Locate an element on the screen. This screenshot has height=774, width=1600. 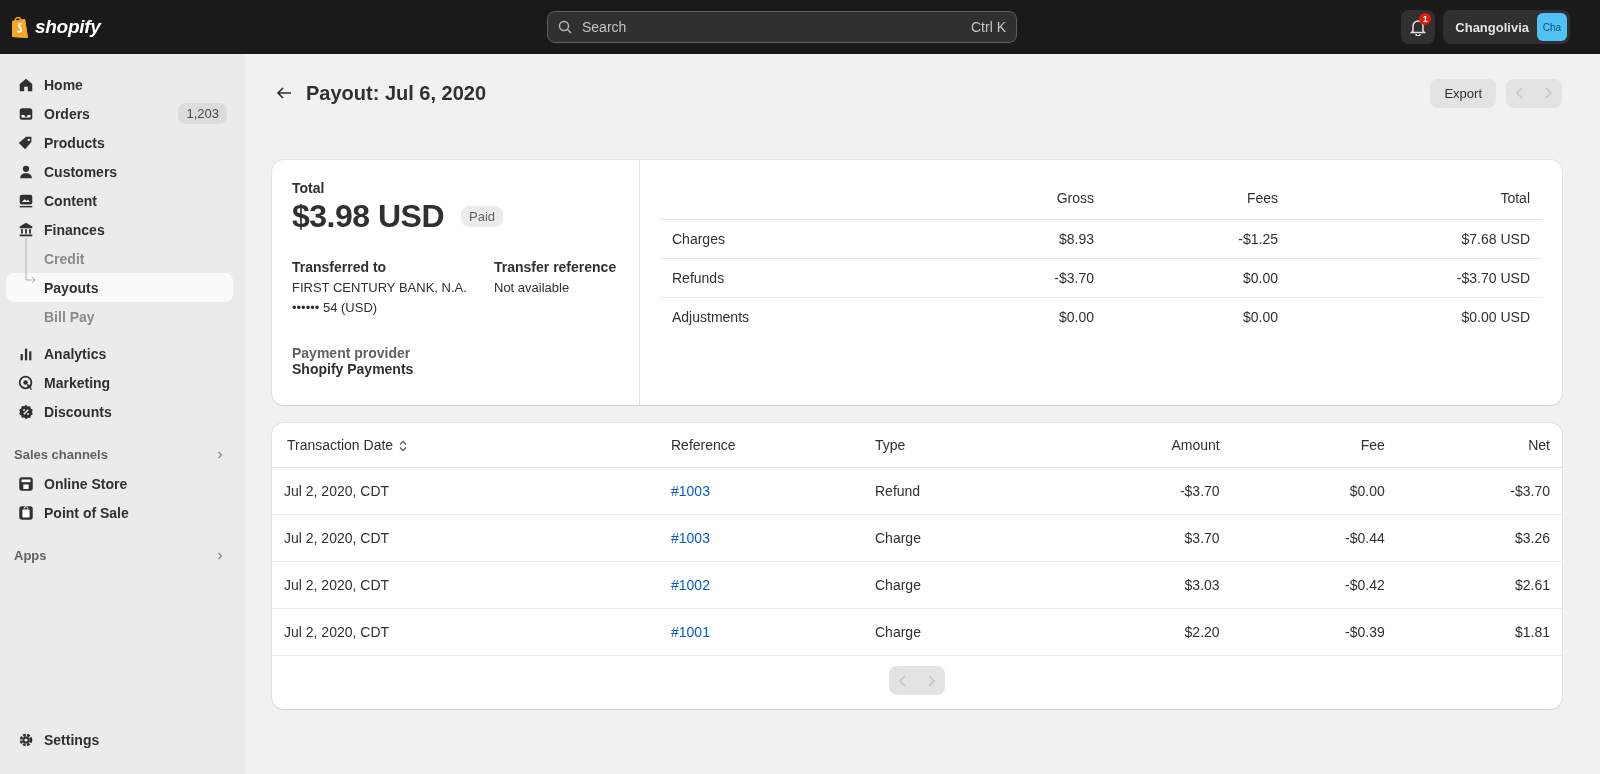
field-value: FIRST CENTURY BANK, N.A. is located at coordinates (380, 287).